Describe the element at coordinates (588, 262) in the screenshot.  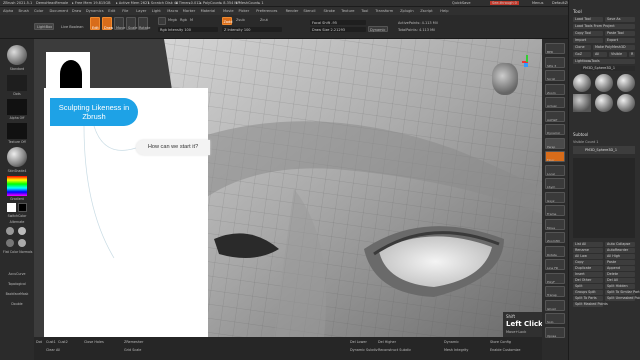
I see `copy-button: Copy` at that location.